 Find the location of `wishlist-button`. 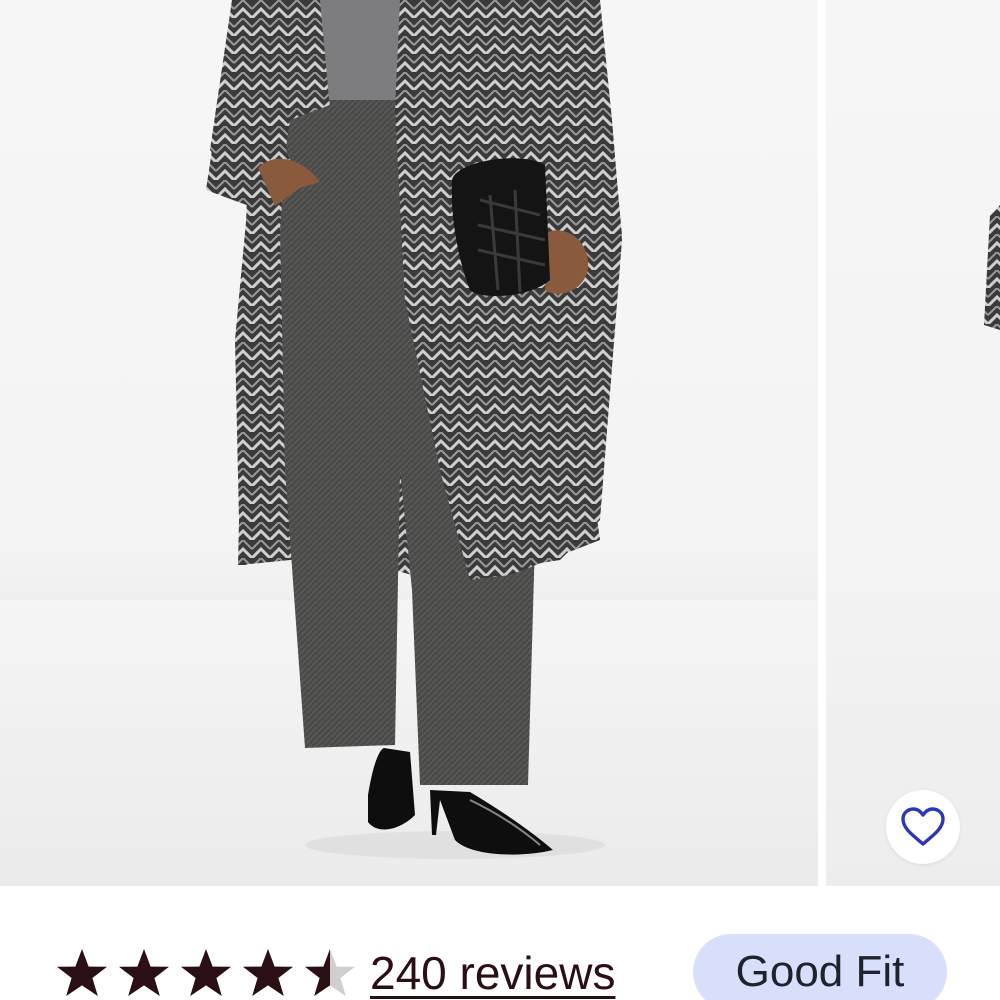

wishlist-button is located at coordinates (923, 827).